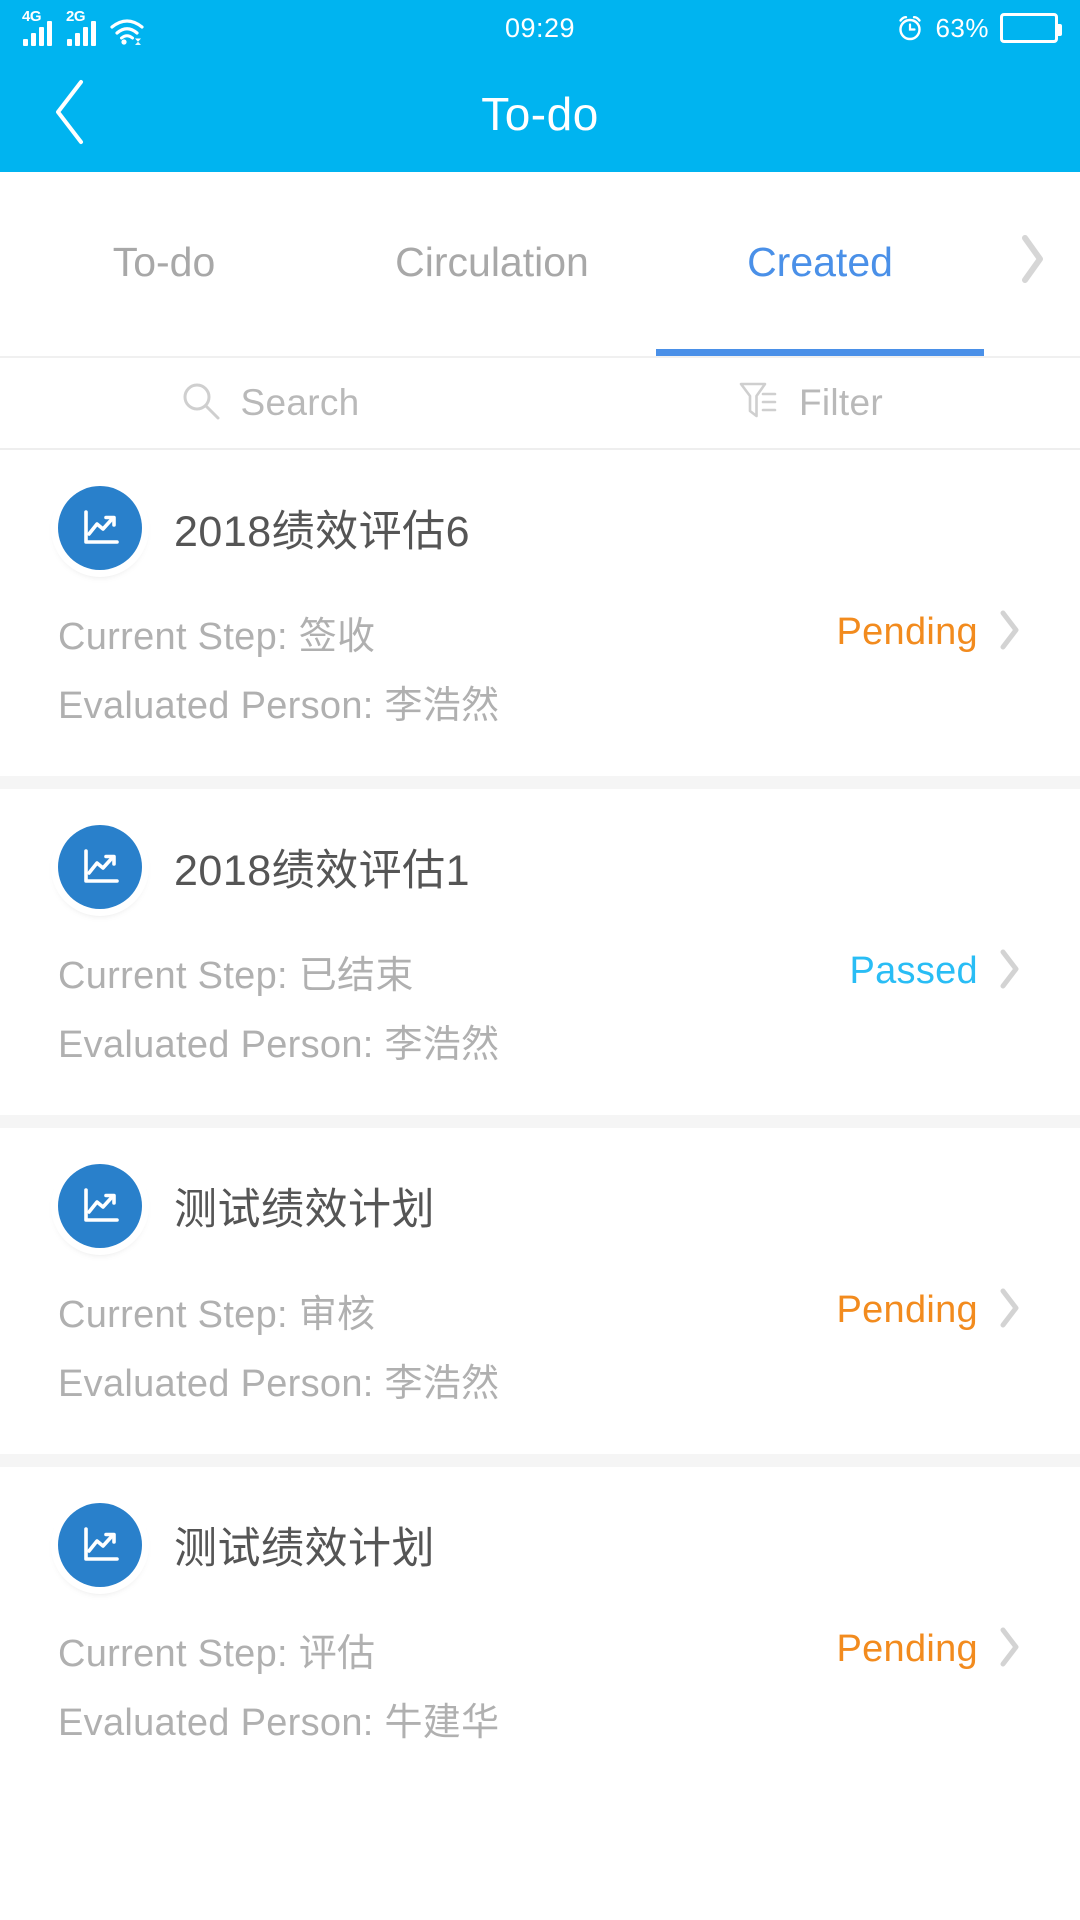  I want to click on current-step-text: Current Step: 审核, so click(217, 1315).